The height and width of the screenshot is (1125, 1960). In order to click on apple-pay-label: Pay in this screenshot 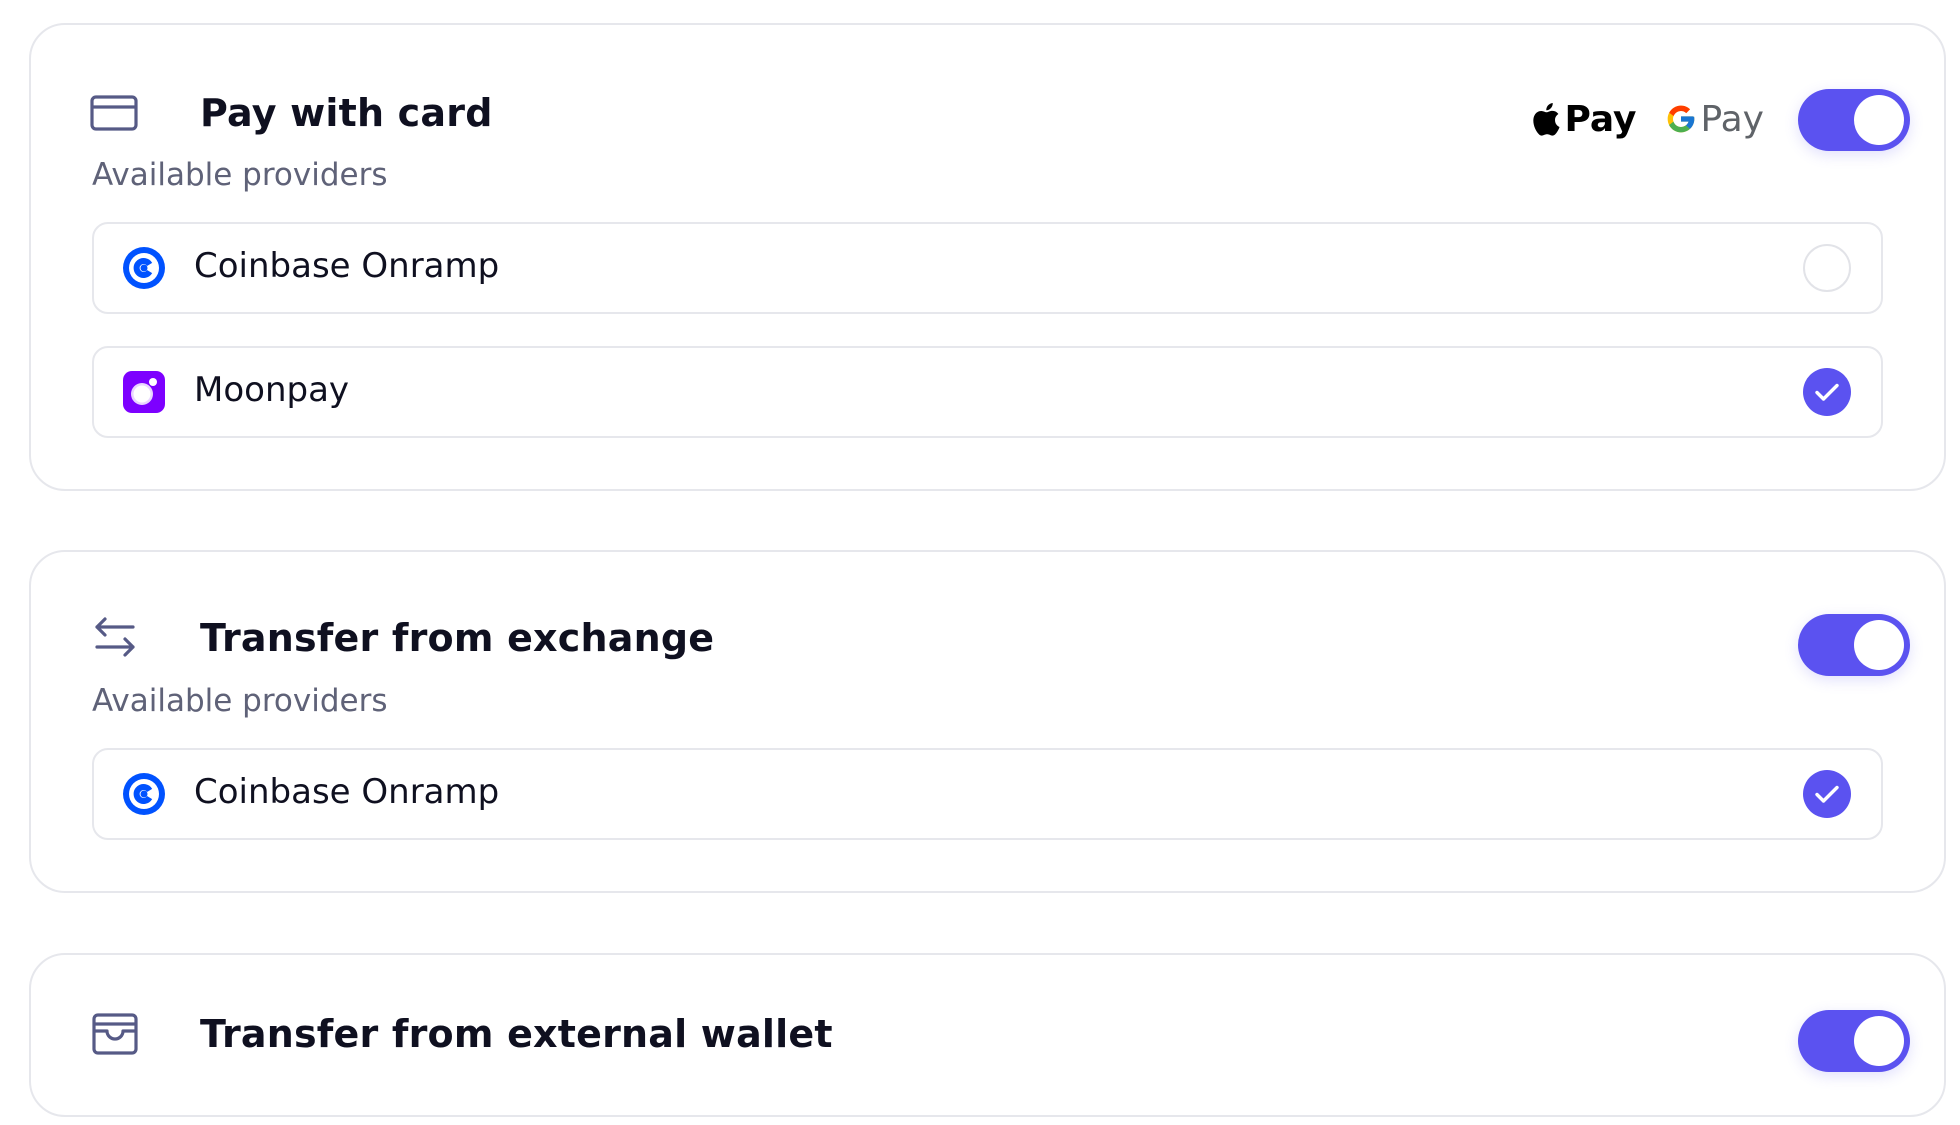, I will do `click(1600, 119)`.